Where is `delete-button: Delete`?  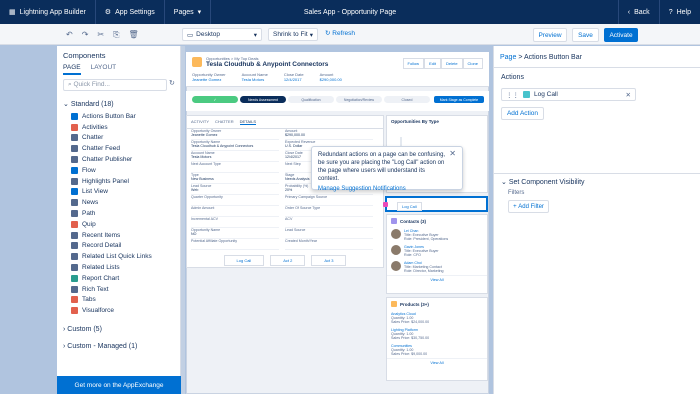 delete-button: Delete is located at coordinates (451, 63).